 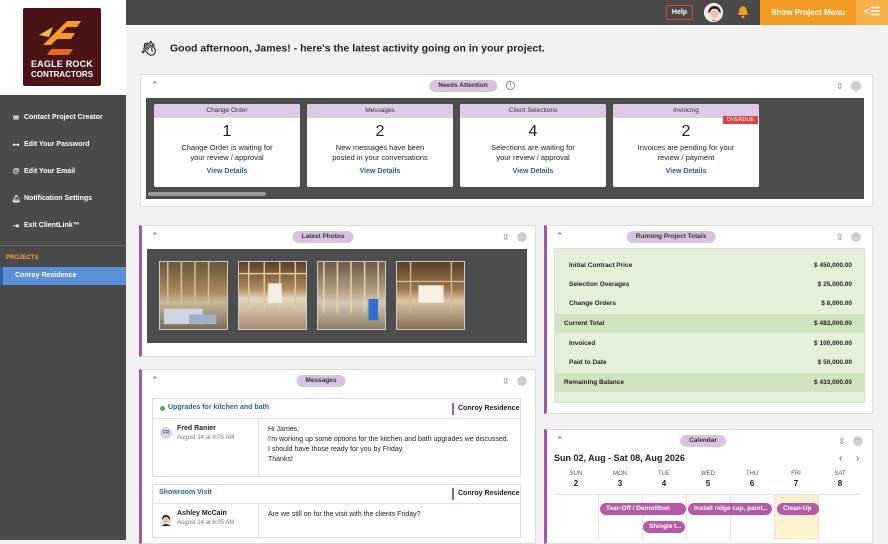 I want to click on totals-value: $ 25,000.00, so click(x=834, y=284).